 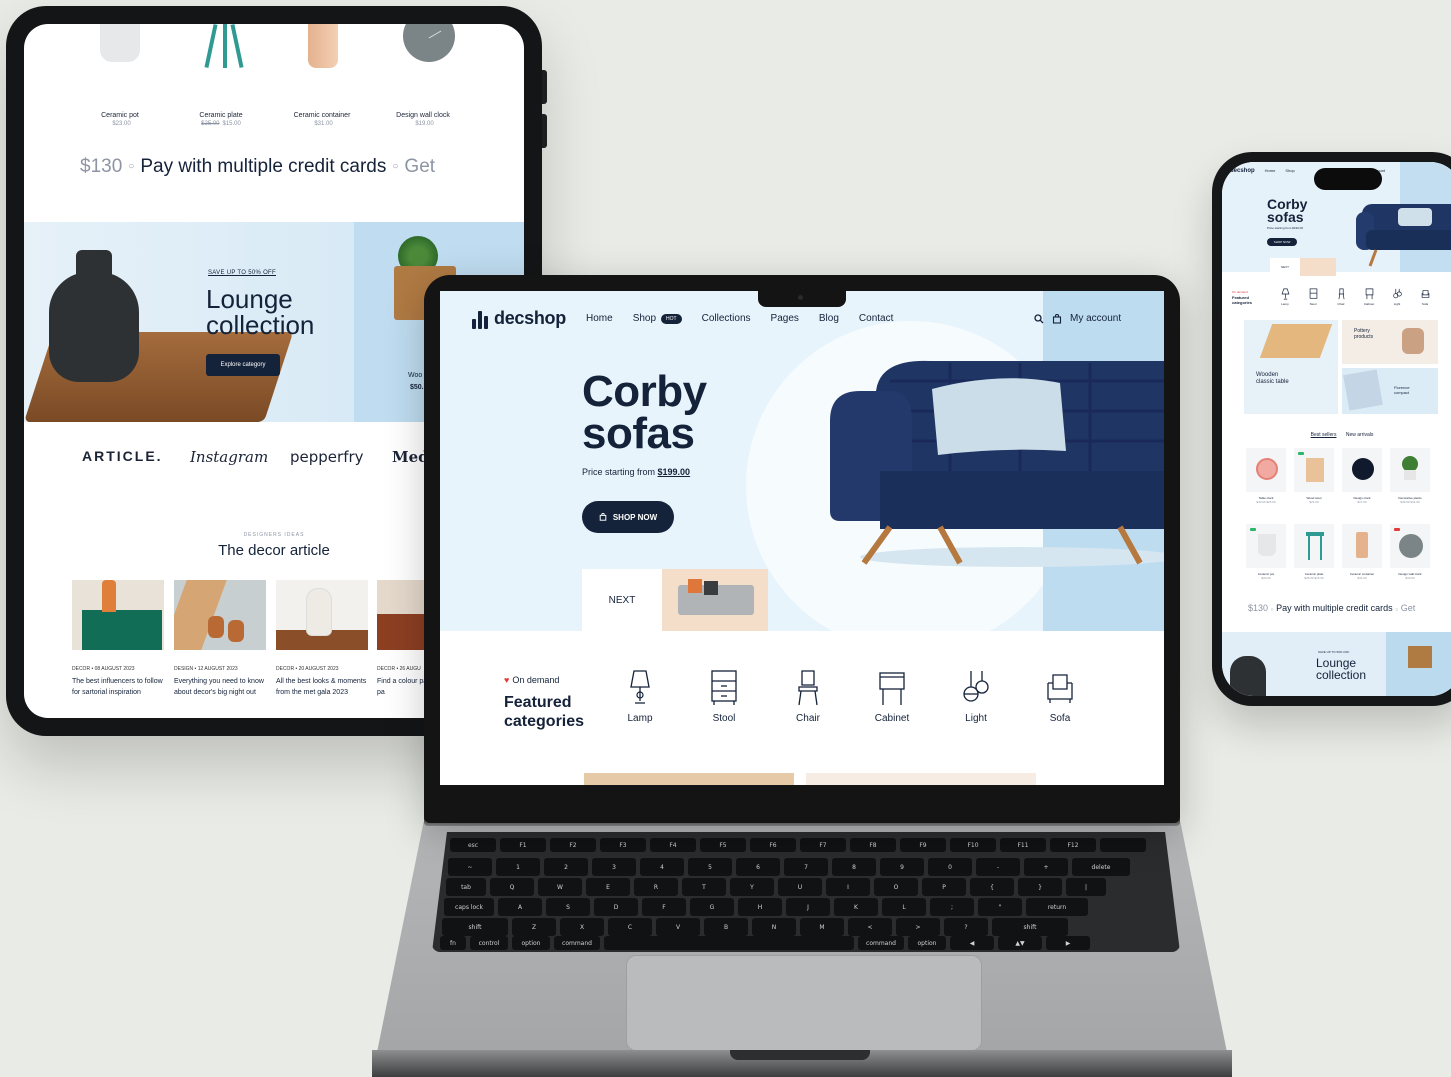 I want to click on search-icon, so click(x=1039, y=318).